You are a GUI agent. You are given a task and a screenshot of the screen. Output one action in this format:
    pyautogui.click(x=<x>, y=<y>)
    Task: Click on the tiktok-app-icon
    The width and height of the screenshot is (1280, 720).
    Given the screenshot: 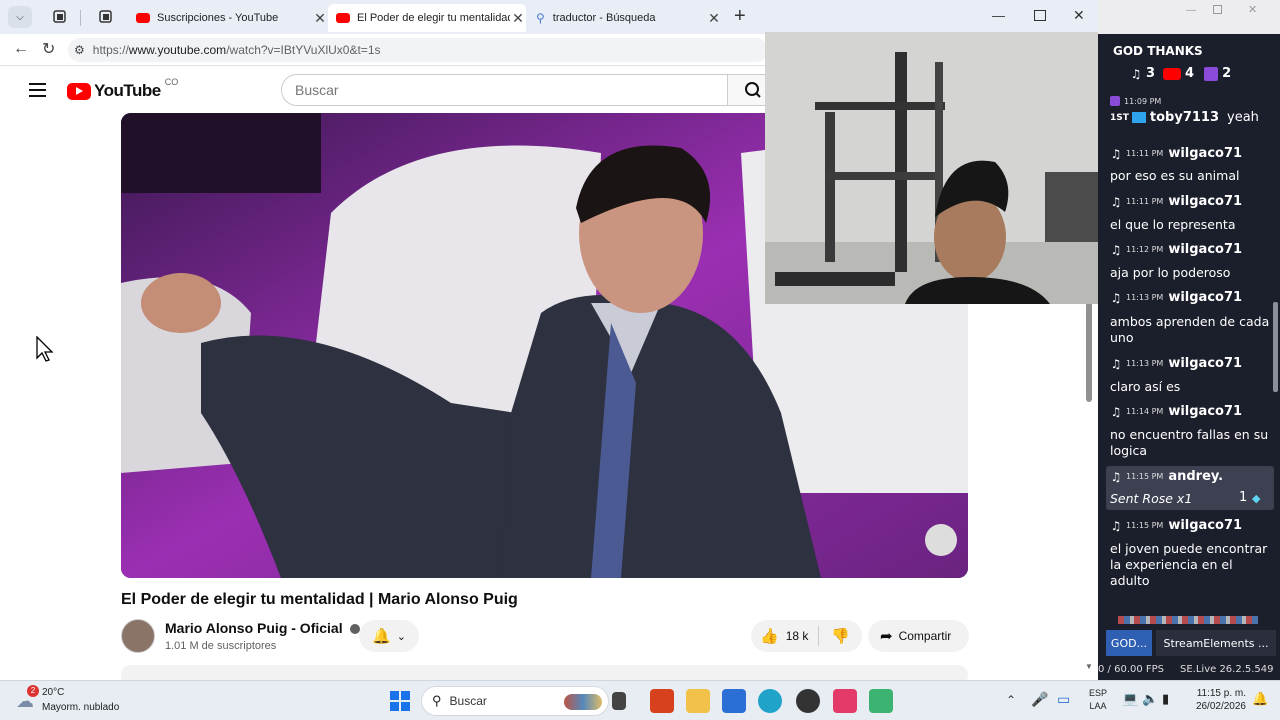 What is the action you would take?
    pyautogui.click(x=845, y=701)
    